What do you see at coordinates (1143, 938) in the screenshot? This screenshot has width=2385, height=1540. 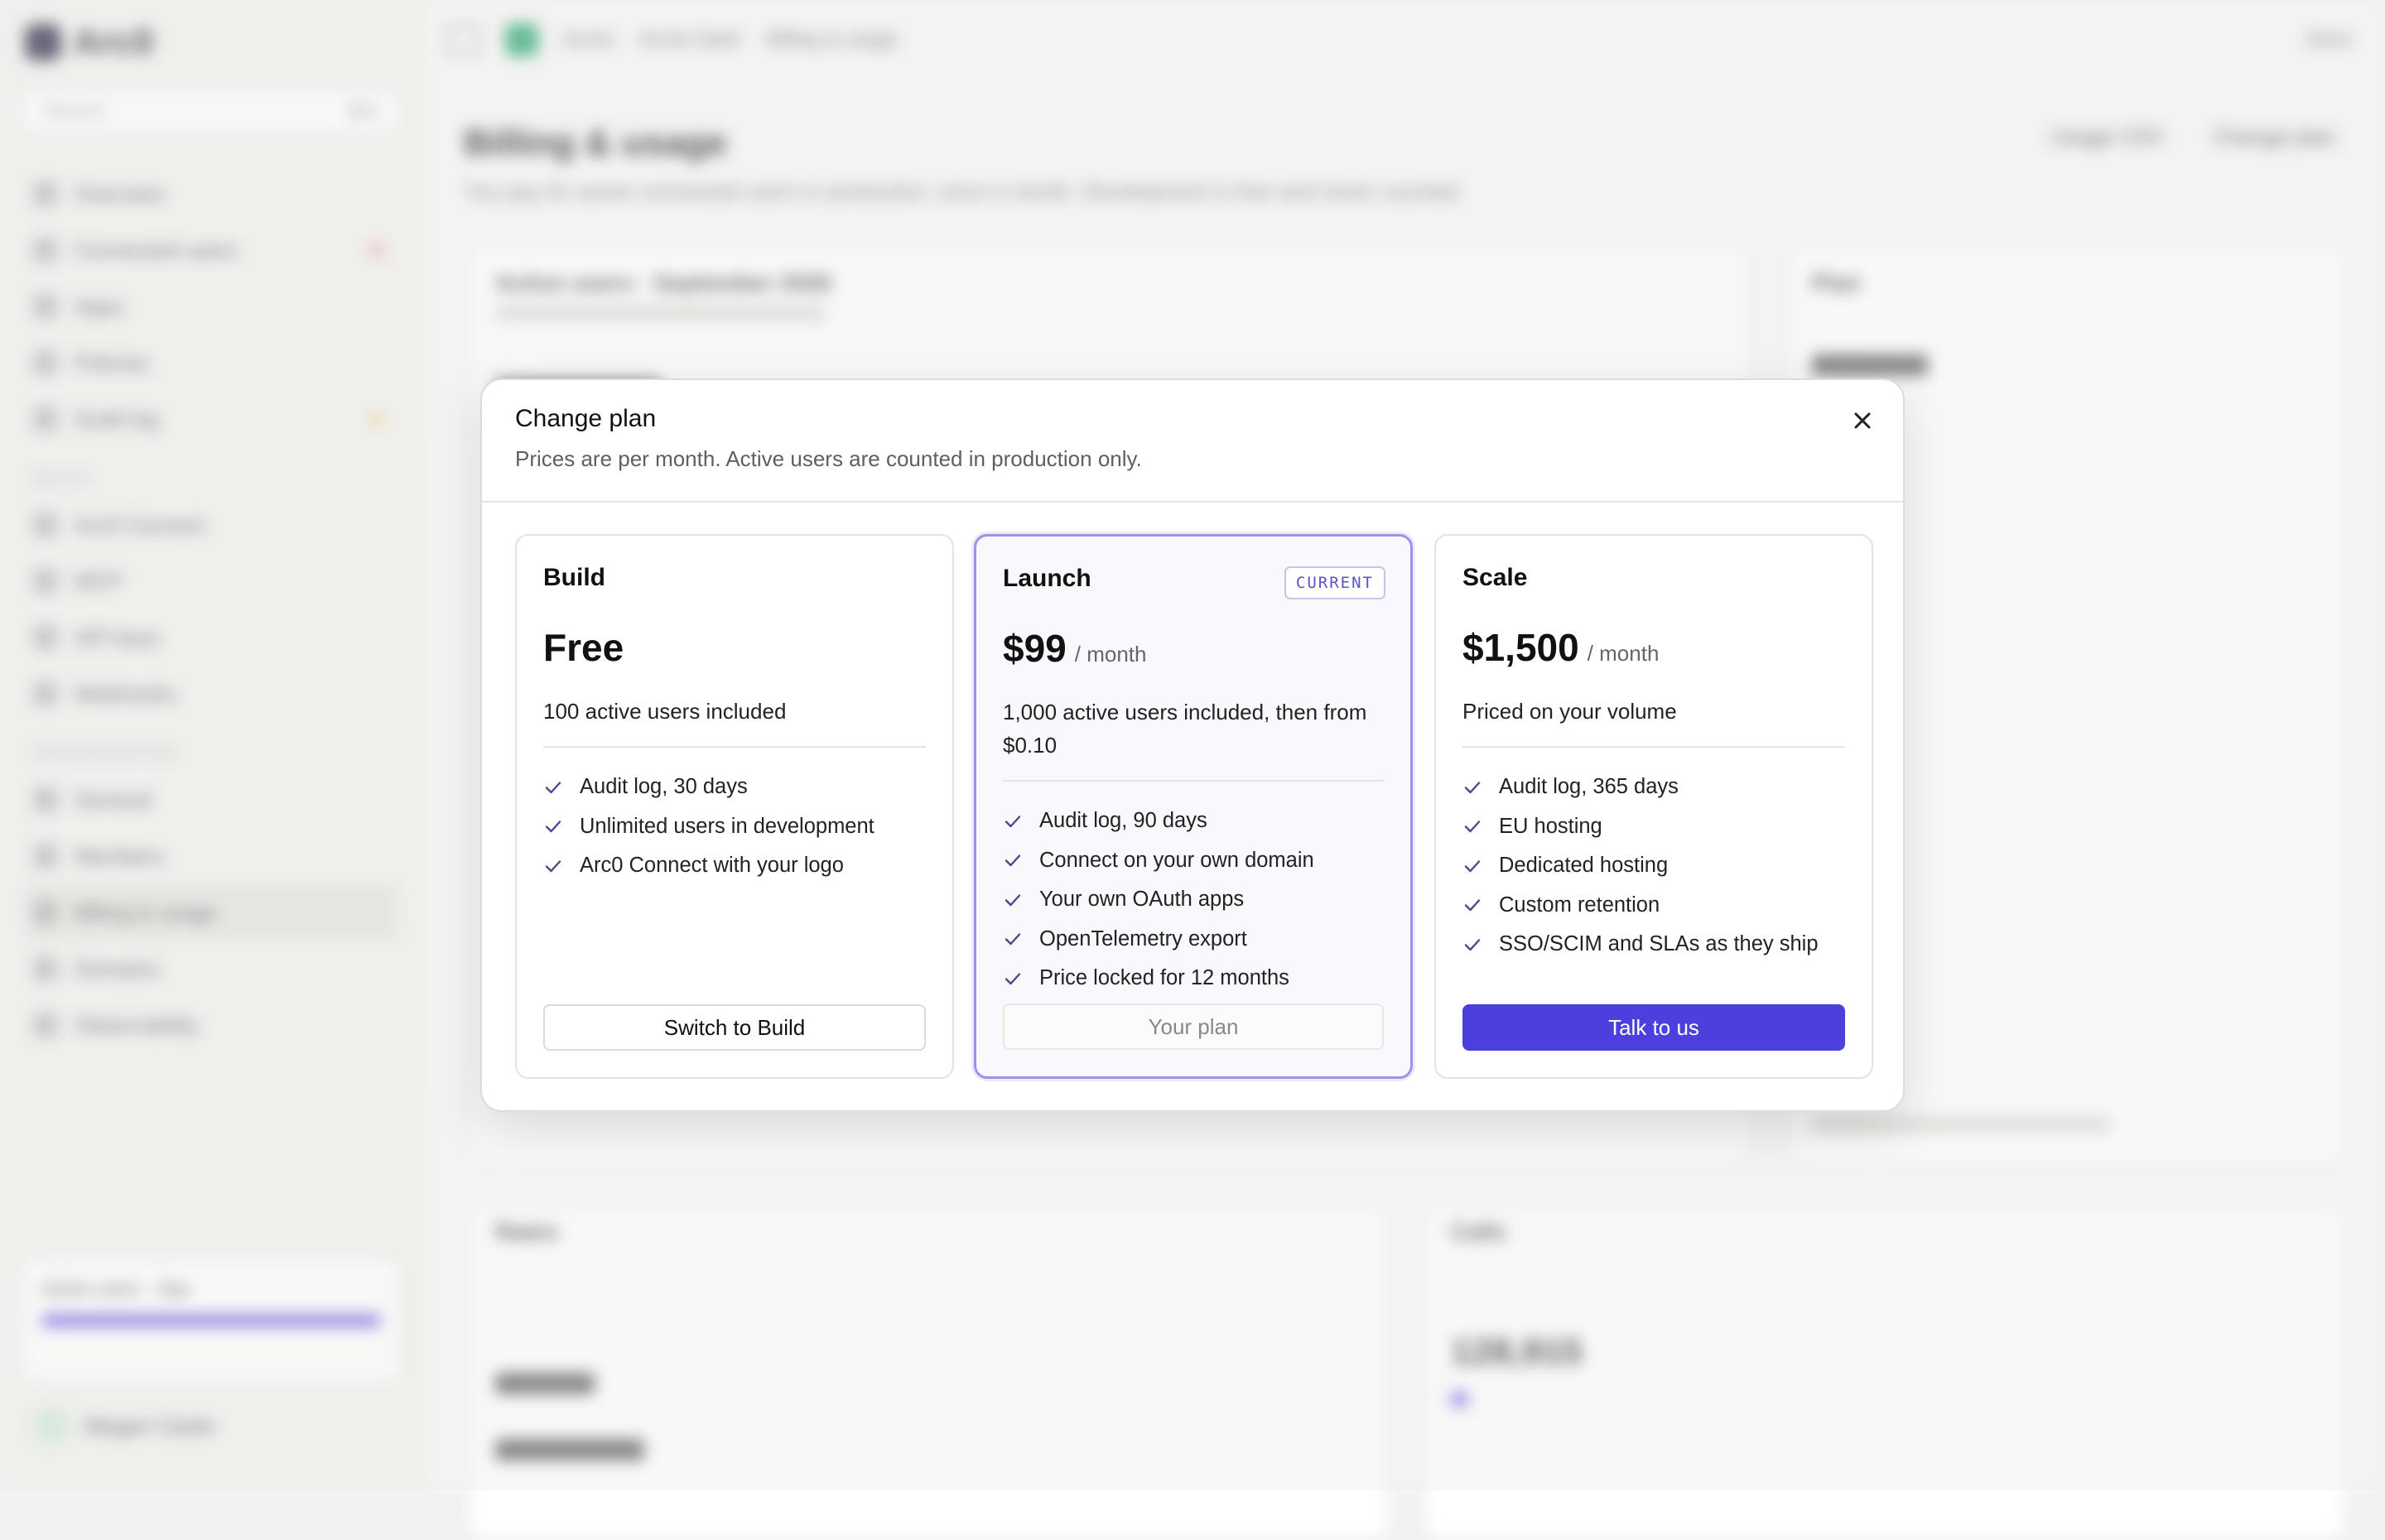 I see `feature-label: OpenTelemetry export` at bounding box center [1143, 938].